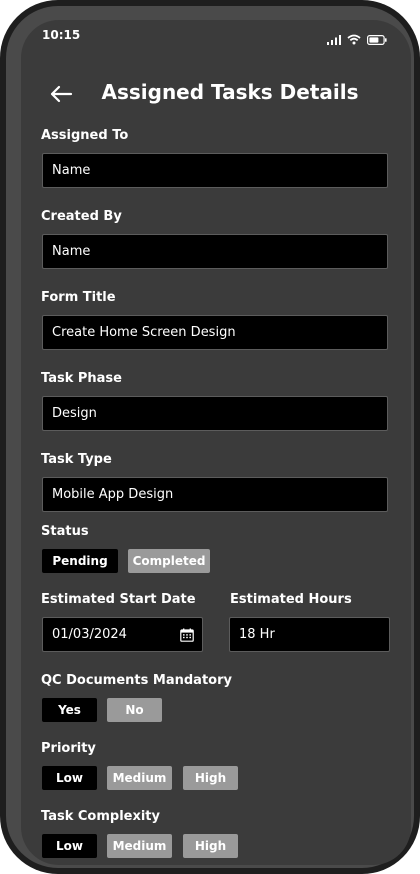 This screenshot has height=874, width=420. What do you see at coordinates (118, 599) in the screenshot?
I see `start-date-label: Estimated Start Date` at bounding box center [118, 599].